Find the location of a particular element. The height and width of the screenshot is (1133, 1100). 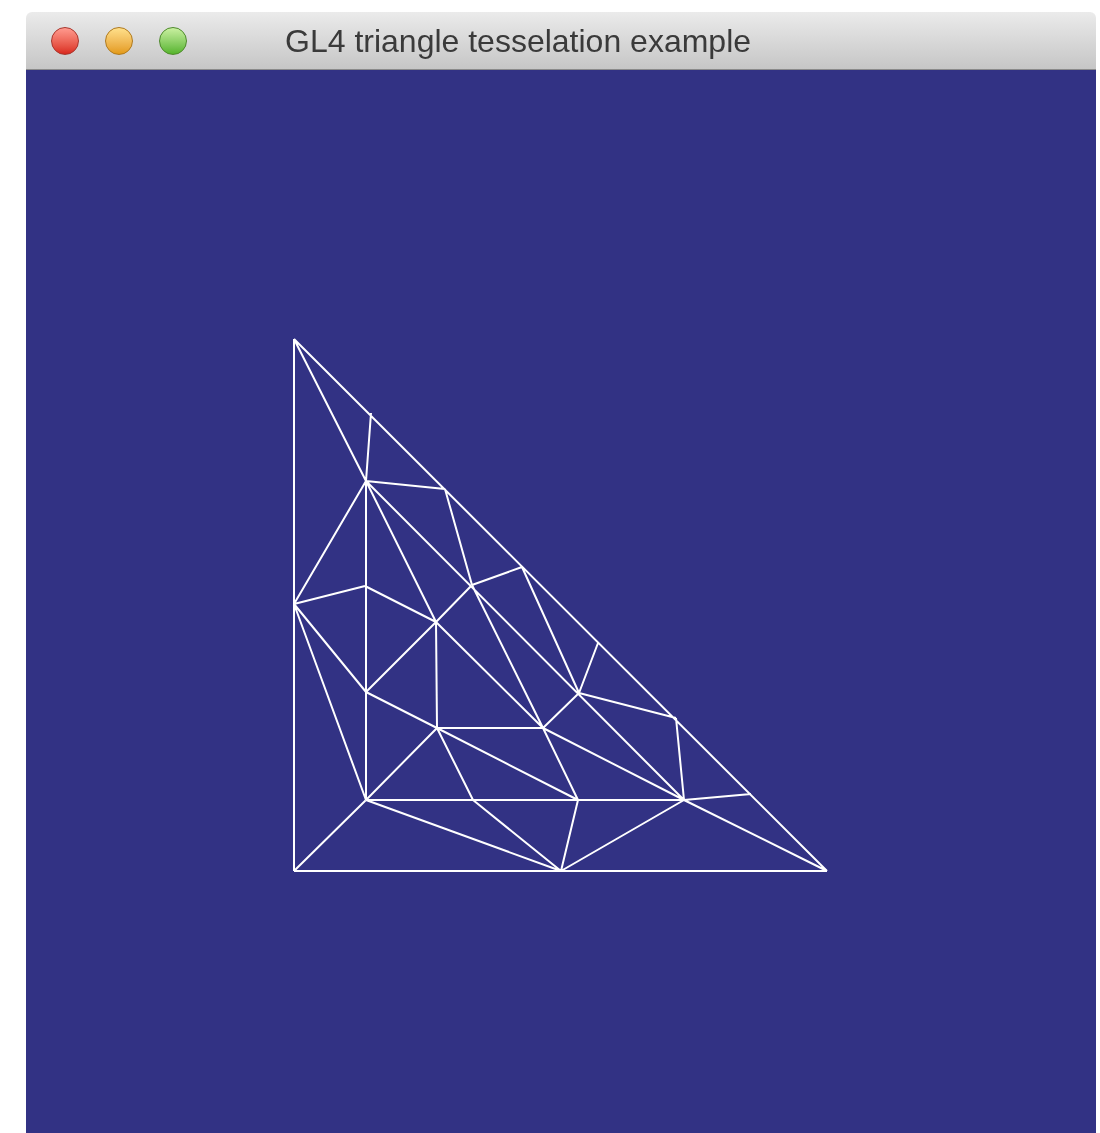

zoom-button is located at coordinates (173, 40).